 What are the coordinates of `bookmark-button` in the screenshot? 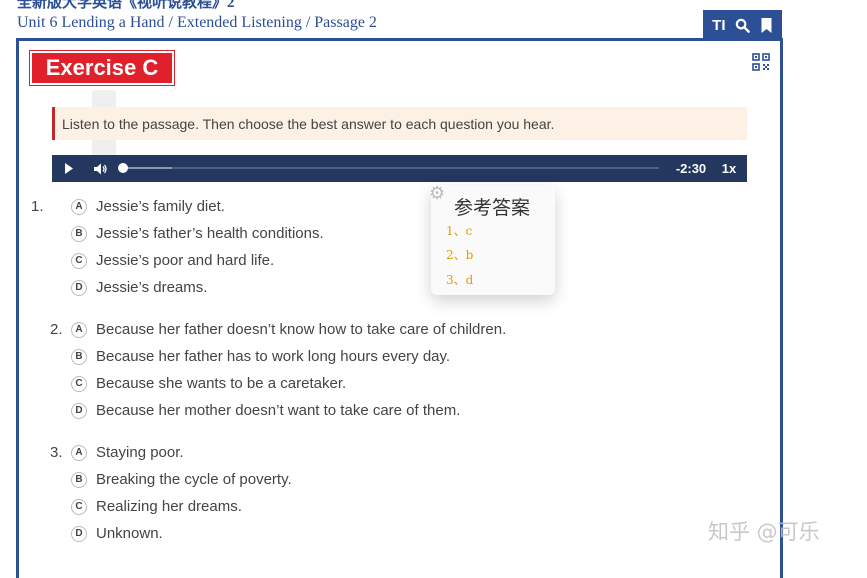 It's located at (766, 25).